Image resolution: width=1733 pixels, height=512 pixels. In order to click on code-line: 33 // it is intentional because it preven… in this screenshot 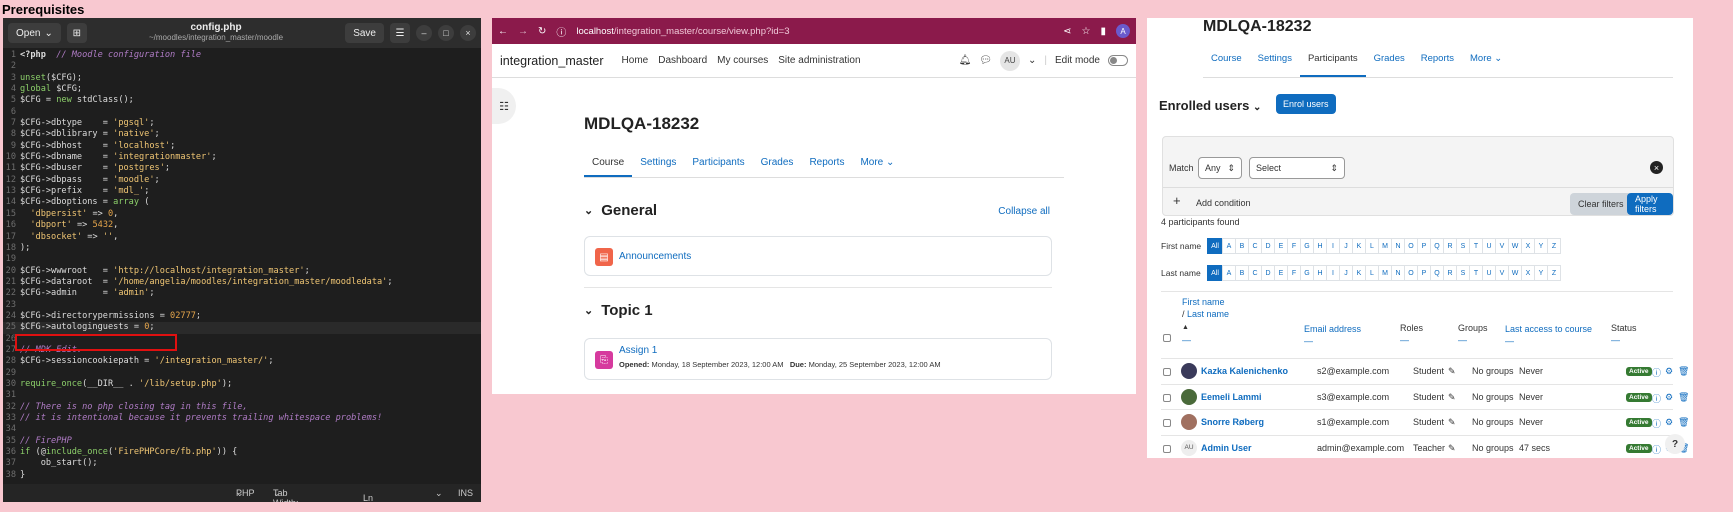, I will do `click(242, 418)`.